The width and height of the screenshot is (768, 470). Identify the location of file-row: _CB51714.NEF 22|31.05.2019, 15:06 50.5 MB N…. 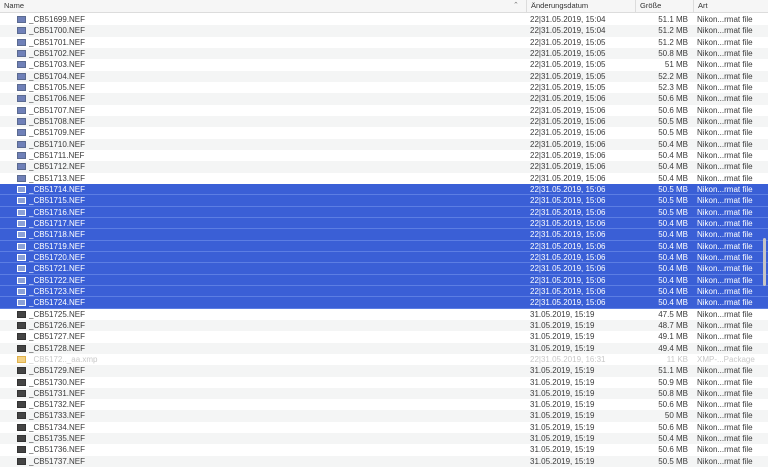
(384, 189).